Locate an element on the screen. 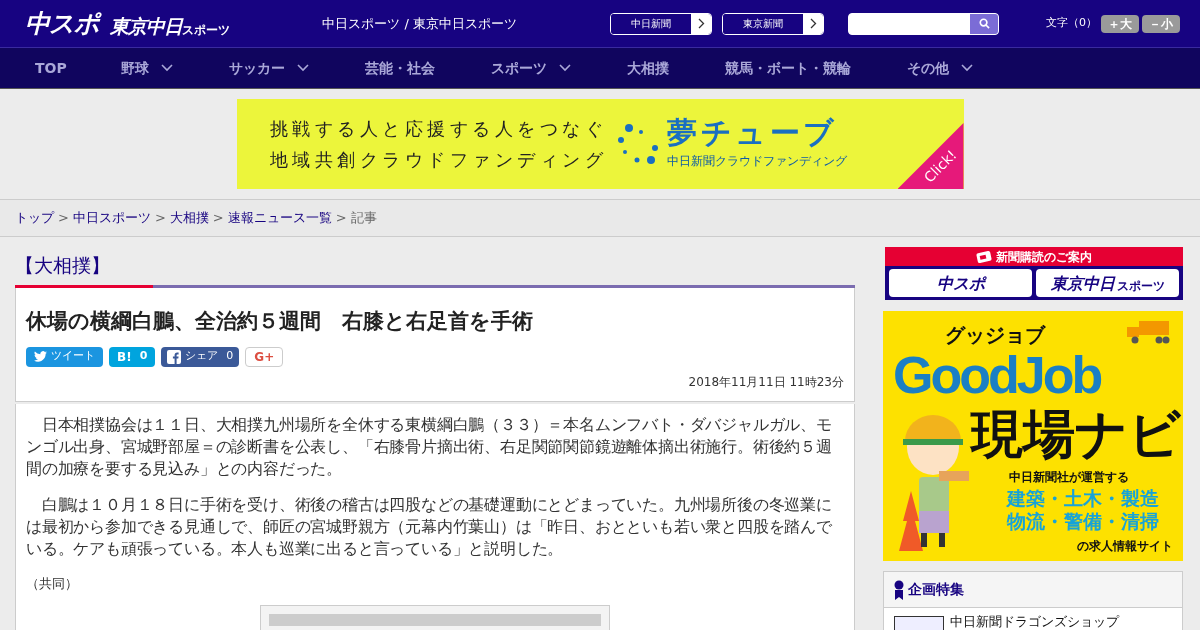  article-date: 2018年11月11日 11時23分 is located at coordinates (766, 382).